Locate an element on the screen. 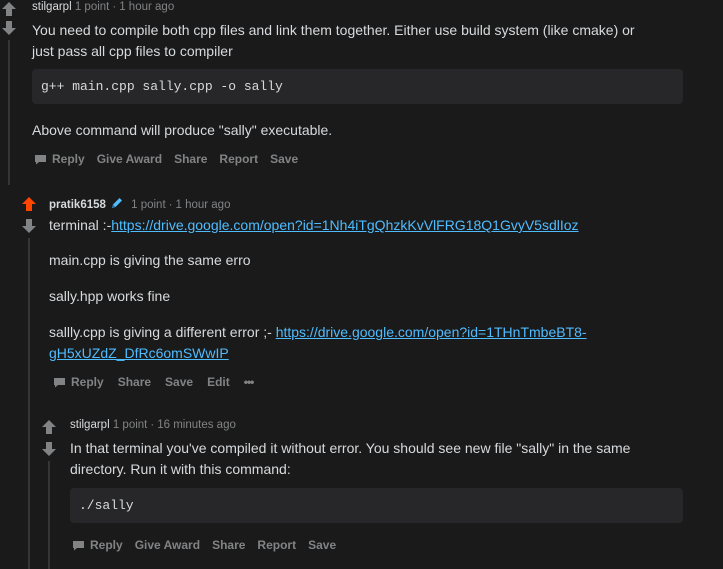  comment-meta: pratik6158 1 point · 1 hour ago is located at coordinates (139, 203).